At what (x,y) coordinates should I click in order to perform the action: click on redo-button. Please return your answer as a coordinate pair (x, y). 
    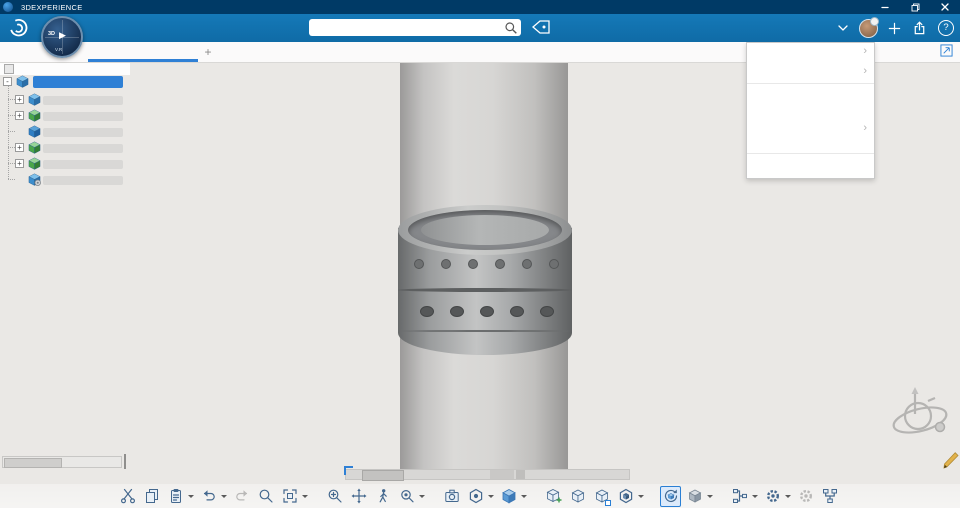
    Looking at the image, I should click on (241, 496).